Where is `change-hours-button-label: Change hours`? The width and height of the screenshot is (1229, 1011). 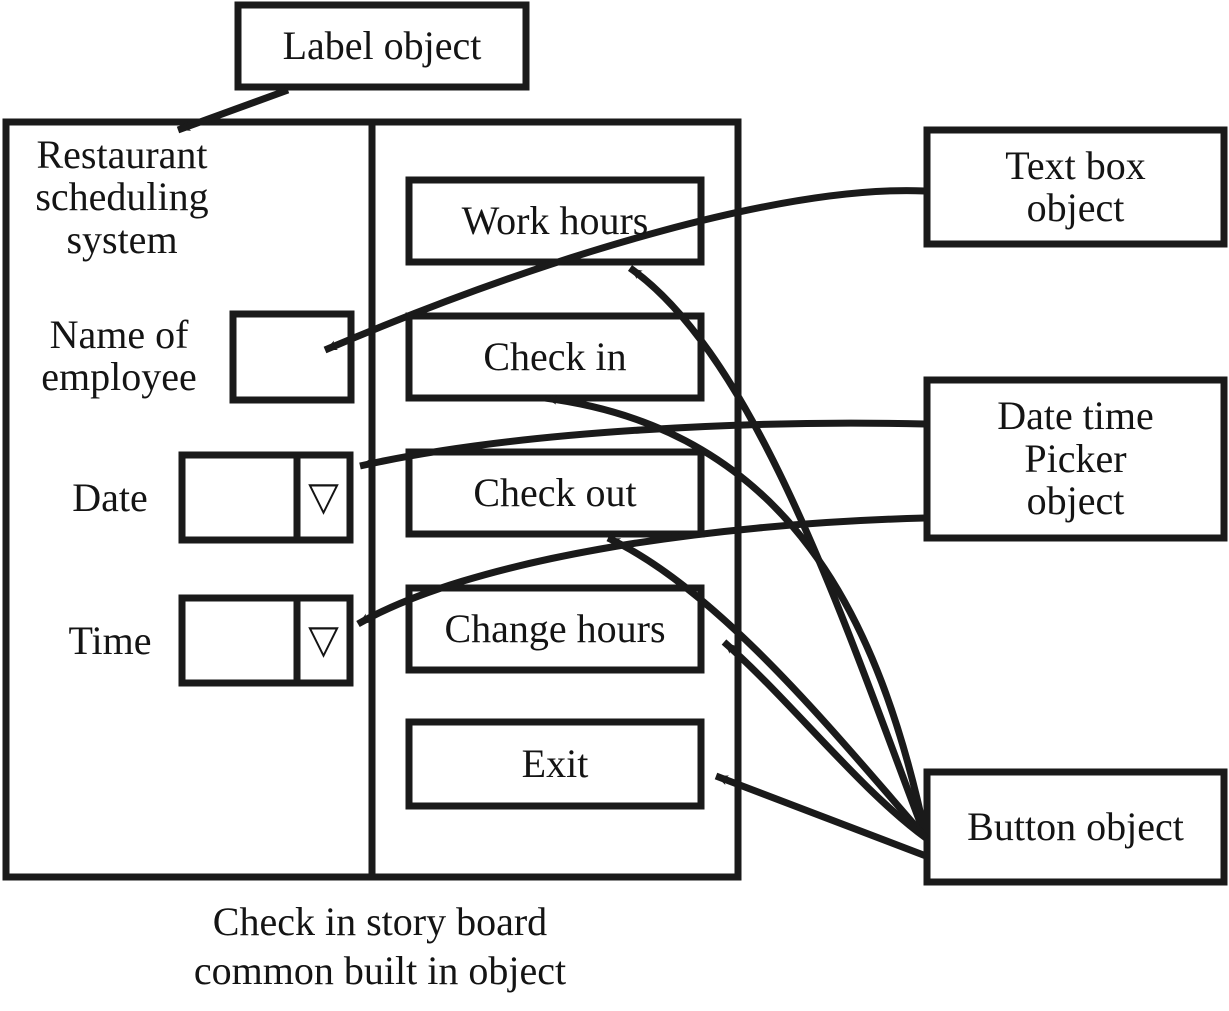
change-hours-button-label: Change hours is located at coordinates (555, 629).